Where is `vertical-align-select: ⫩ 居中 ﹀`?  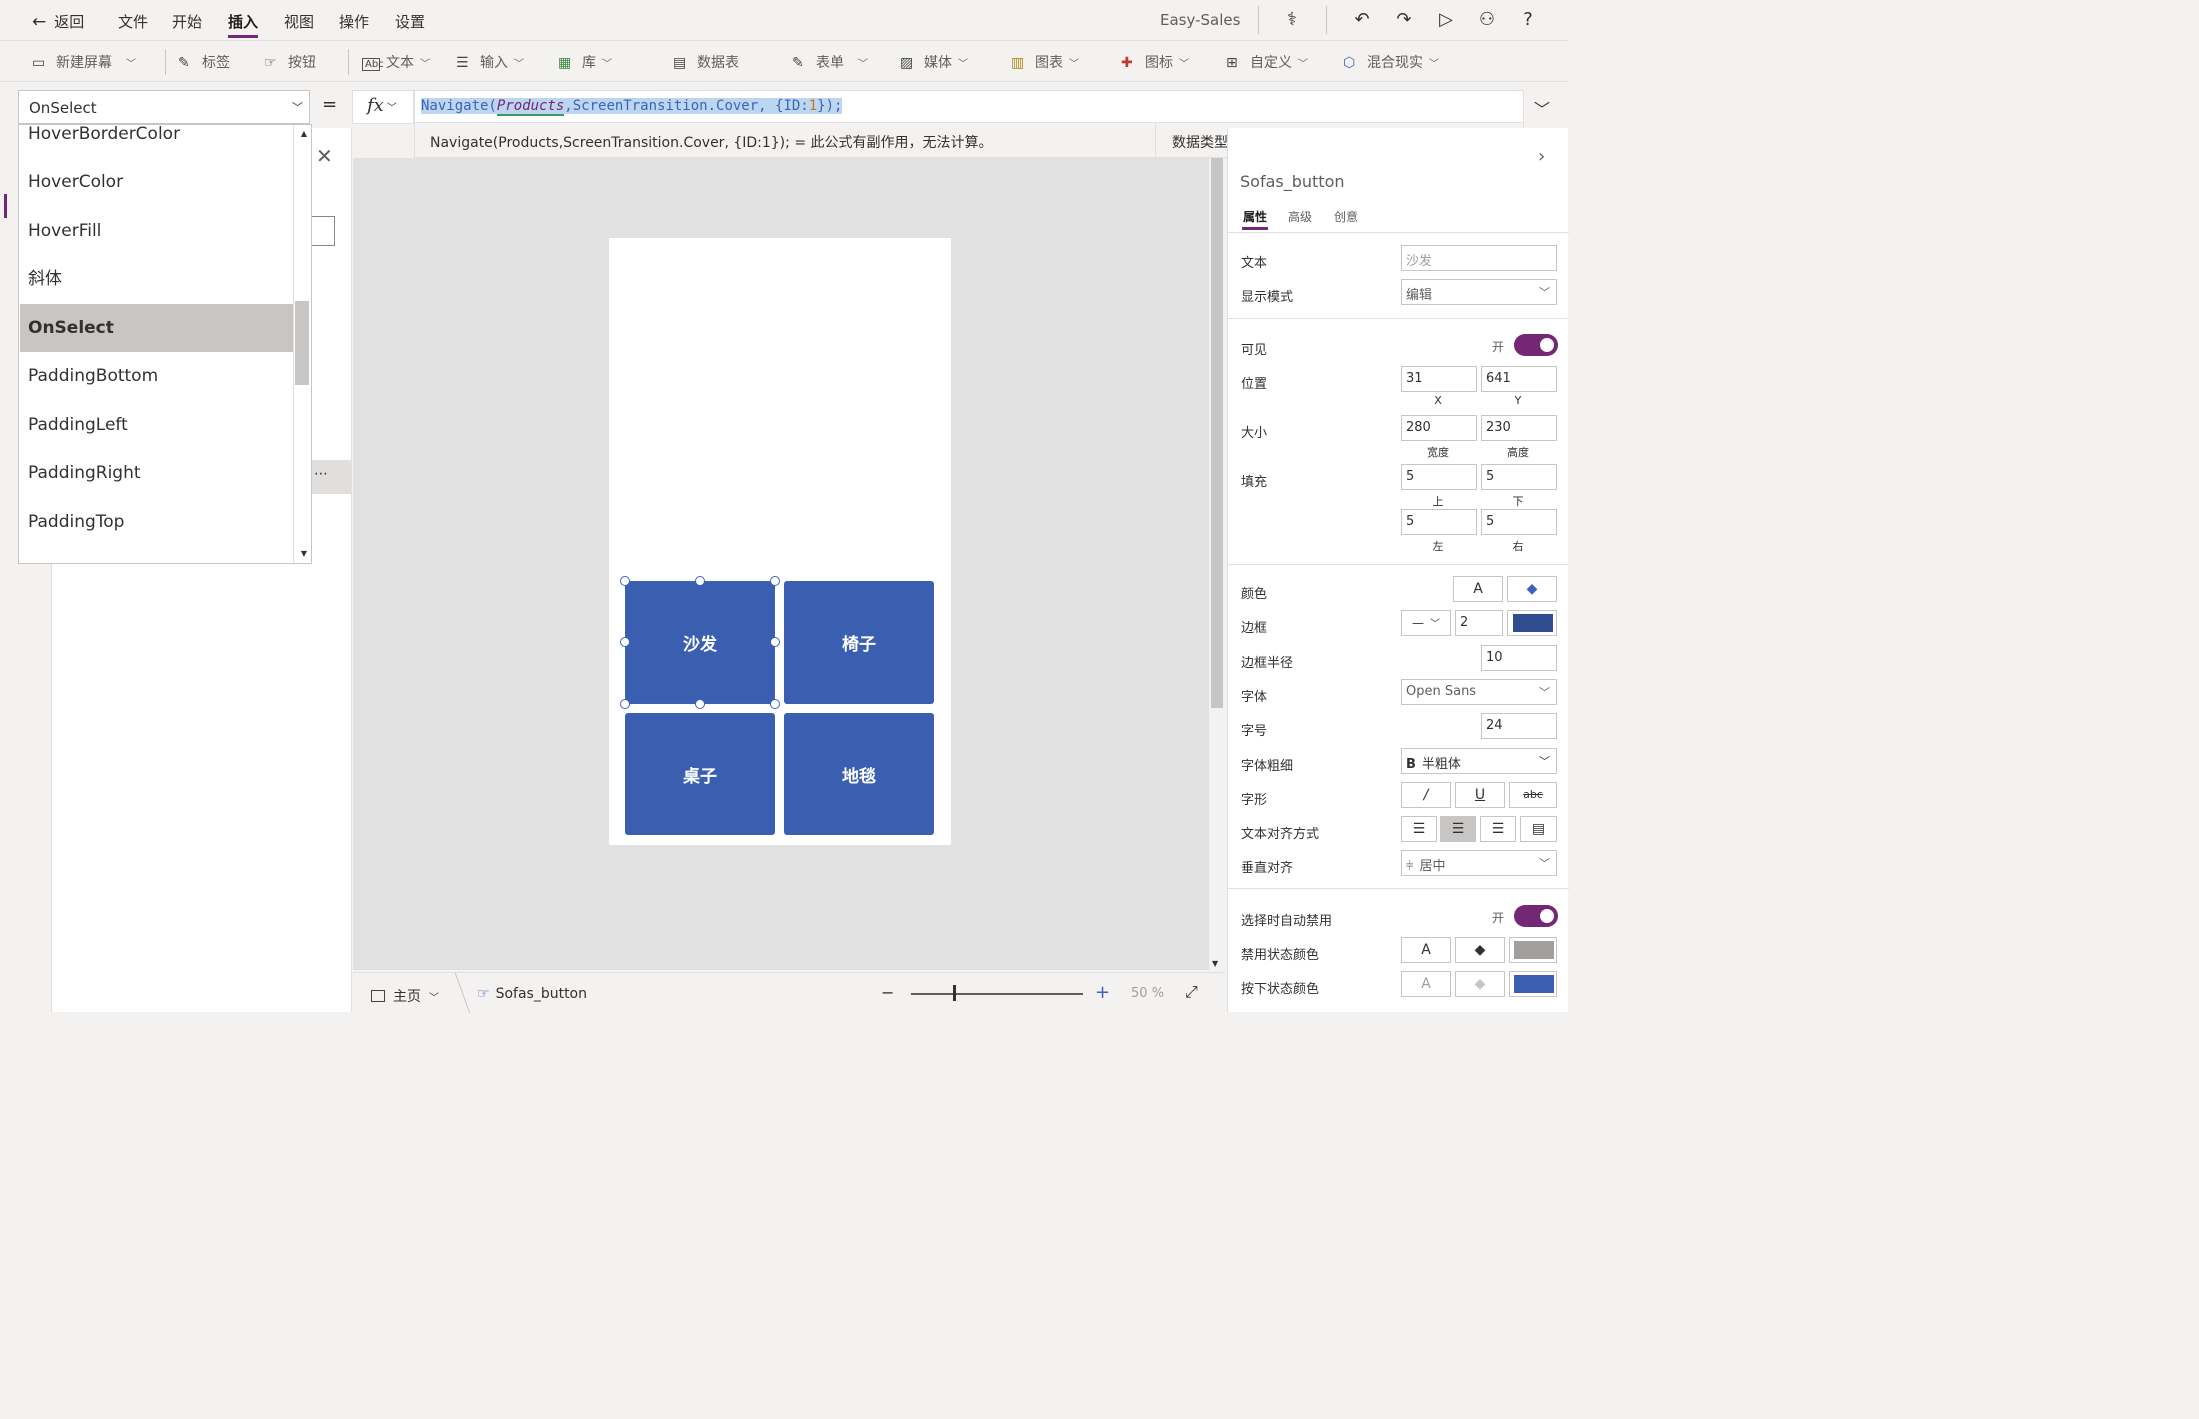
vertical-align-select: ⫩ 居中 ﹀ is located at coordinates (1479, 863).